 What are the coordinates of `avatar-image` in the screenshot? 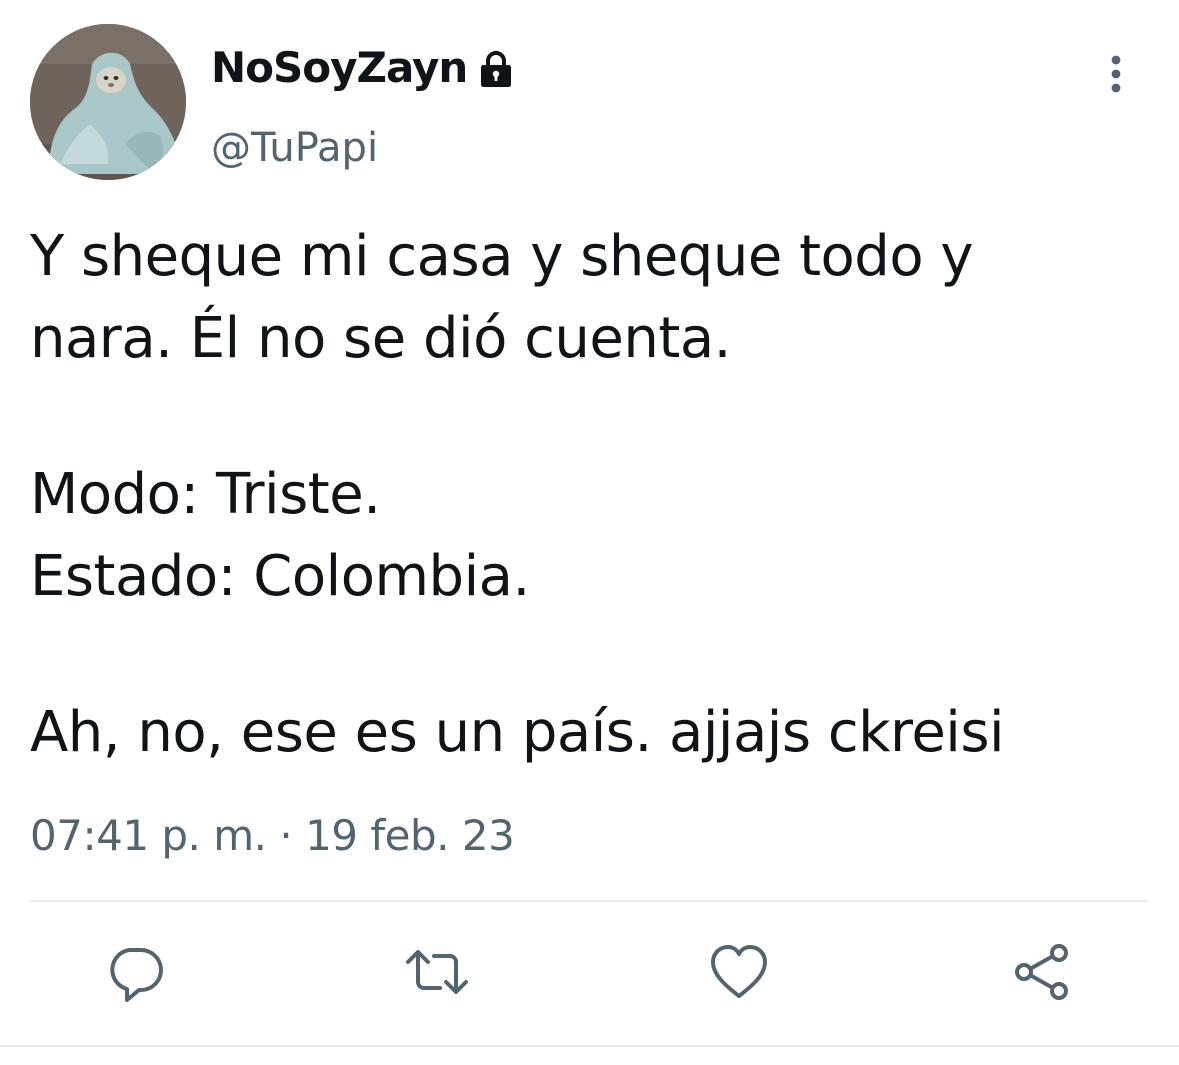 It's located at (108, 102).